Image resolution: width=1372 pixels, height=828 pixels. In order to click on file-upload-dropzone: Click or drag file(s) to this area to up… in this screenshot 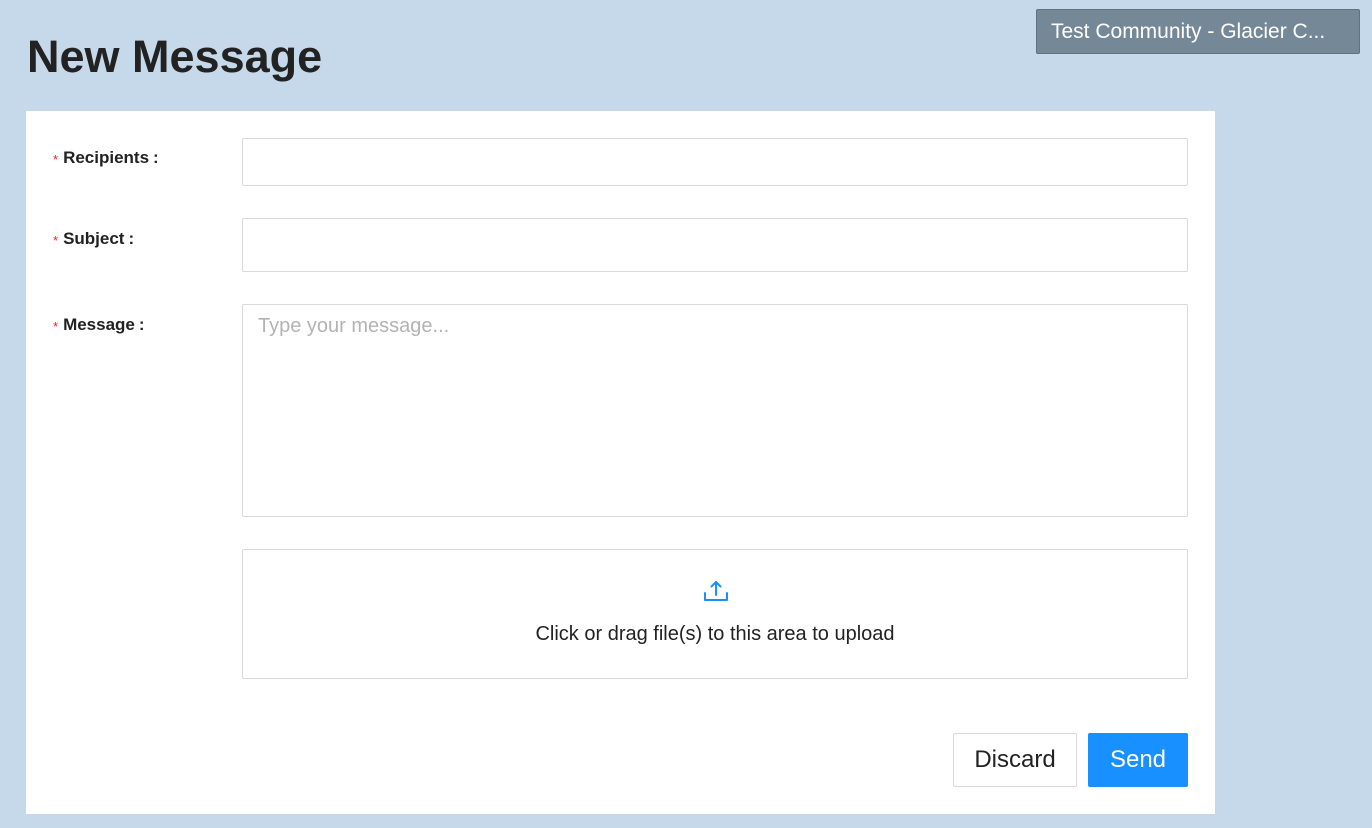, I will do `click(715, 614)`.